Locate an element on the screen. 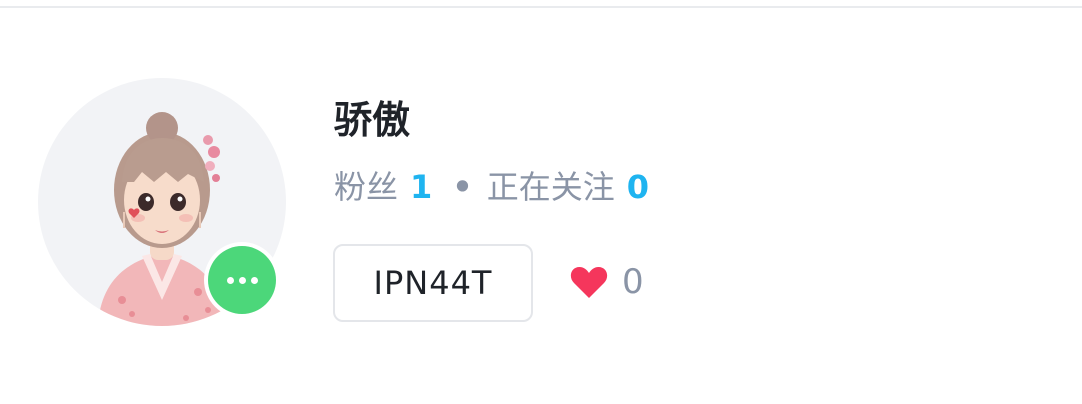  followers-count: 1 is located at coordinates (421, 187).